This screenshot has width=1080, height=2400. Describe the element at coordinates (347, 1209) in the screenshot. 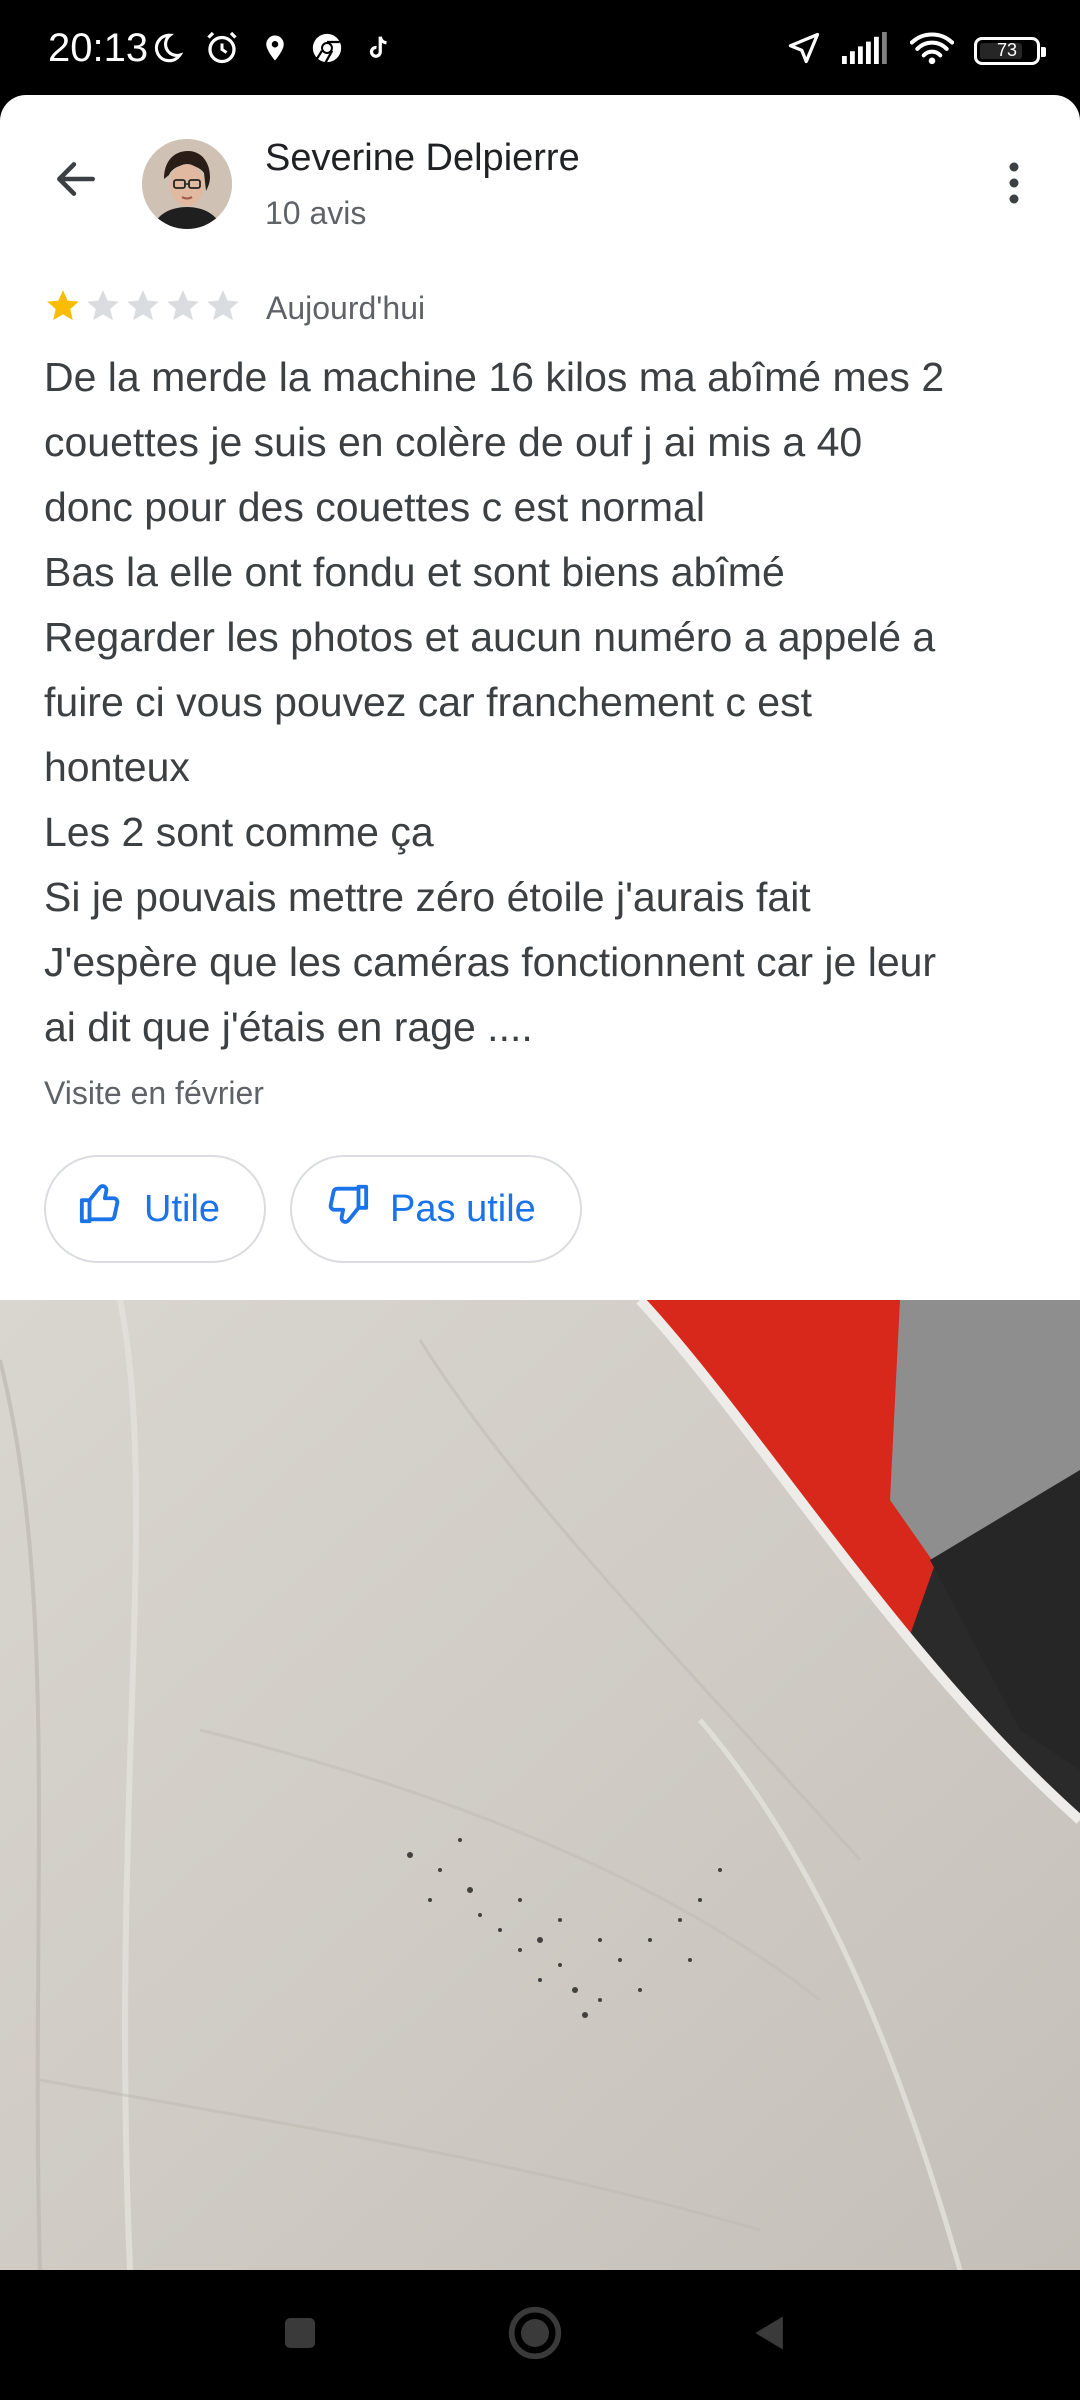

I see `thumb-down-icon` at that location.